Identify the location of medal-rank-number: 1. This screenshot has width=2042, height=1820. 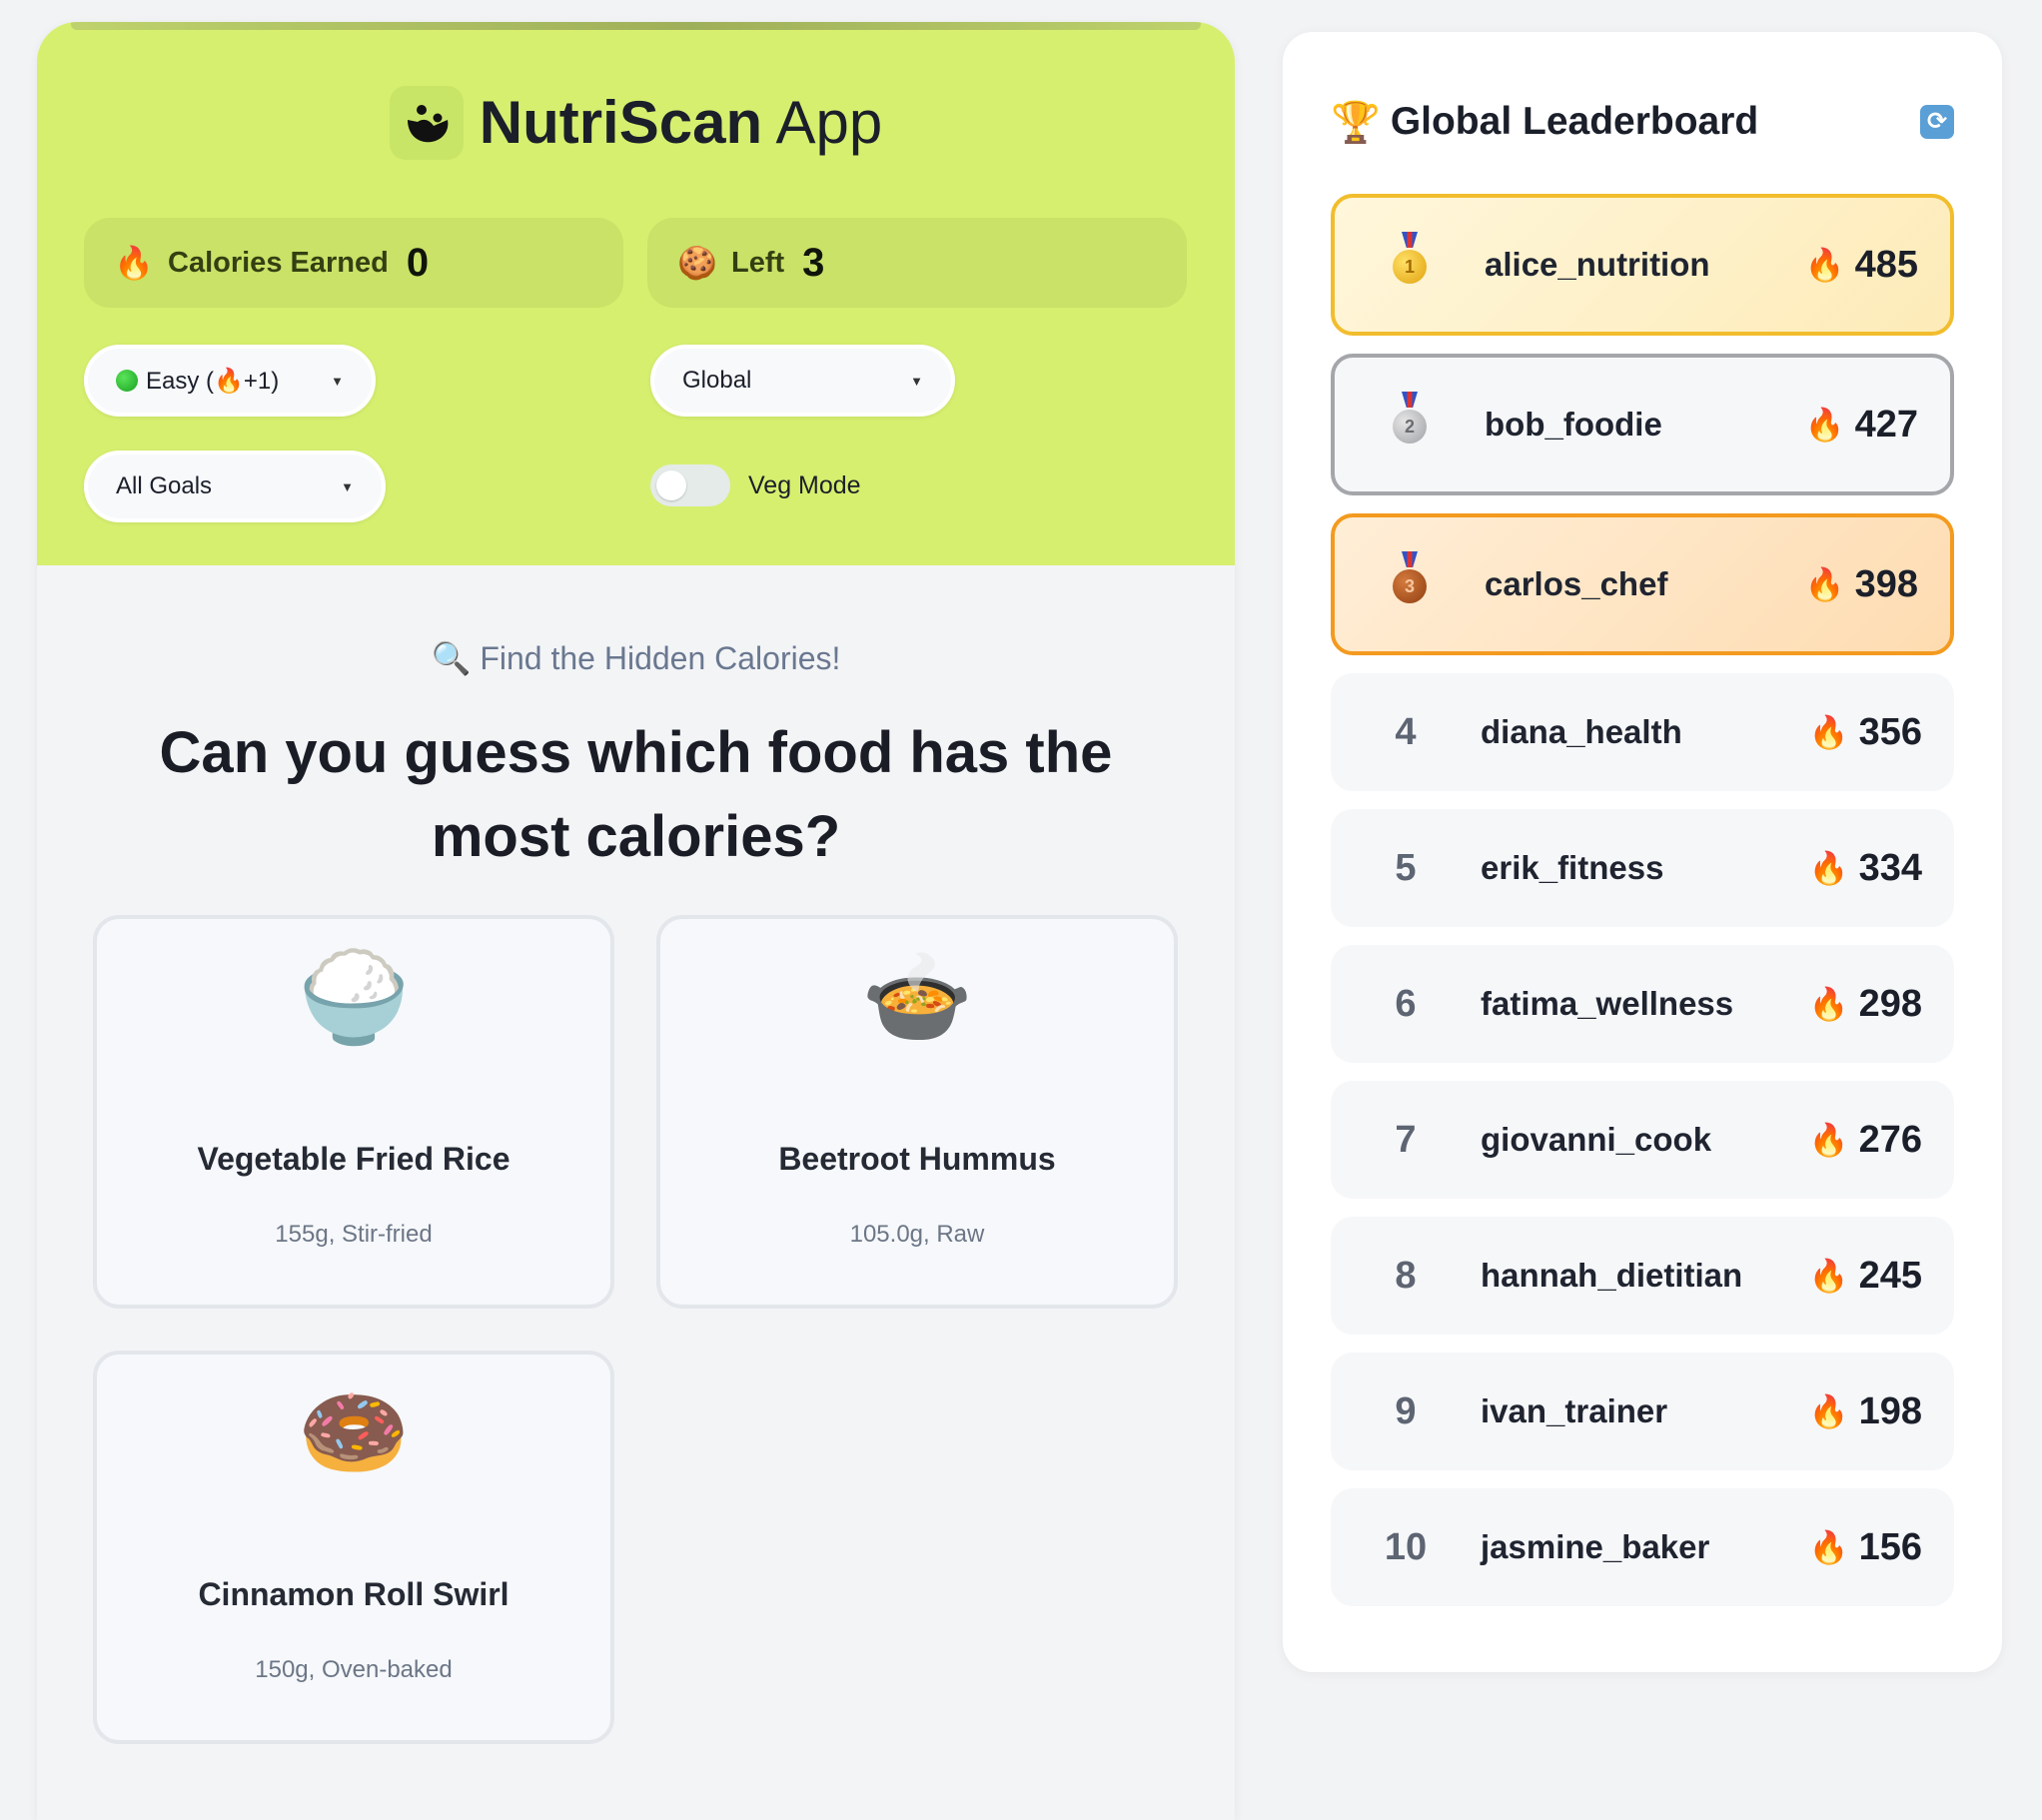
(1410, 267).